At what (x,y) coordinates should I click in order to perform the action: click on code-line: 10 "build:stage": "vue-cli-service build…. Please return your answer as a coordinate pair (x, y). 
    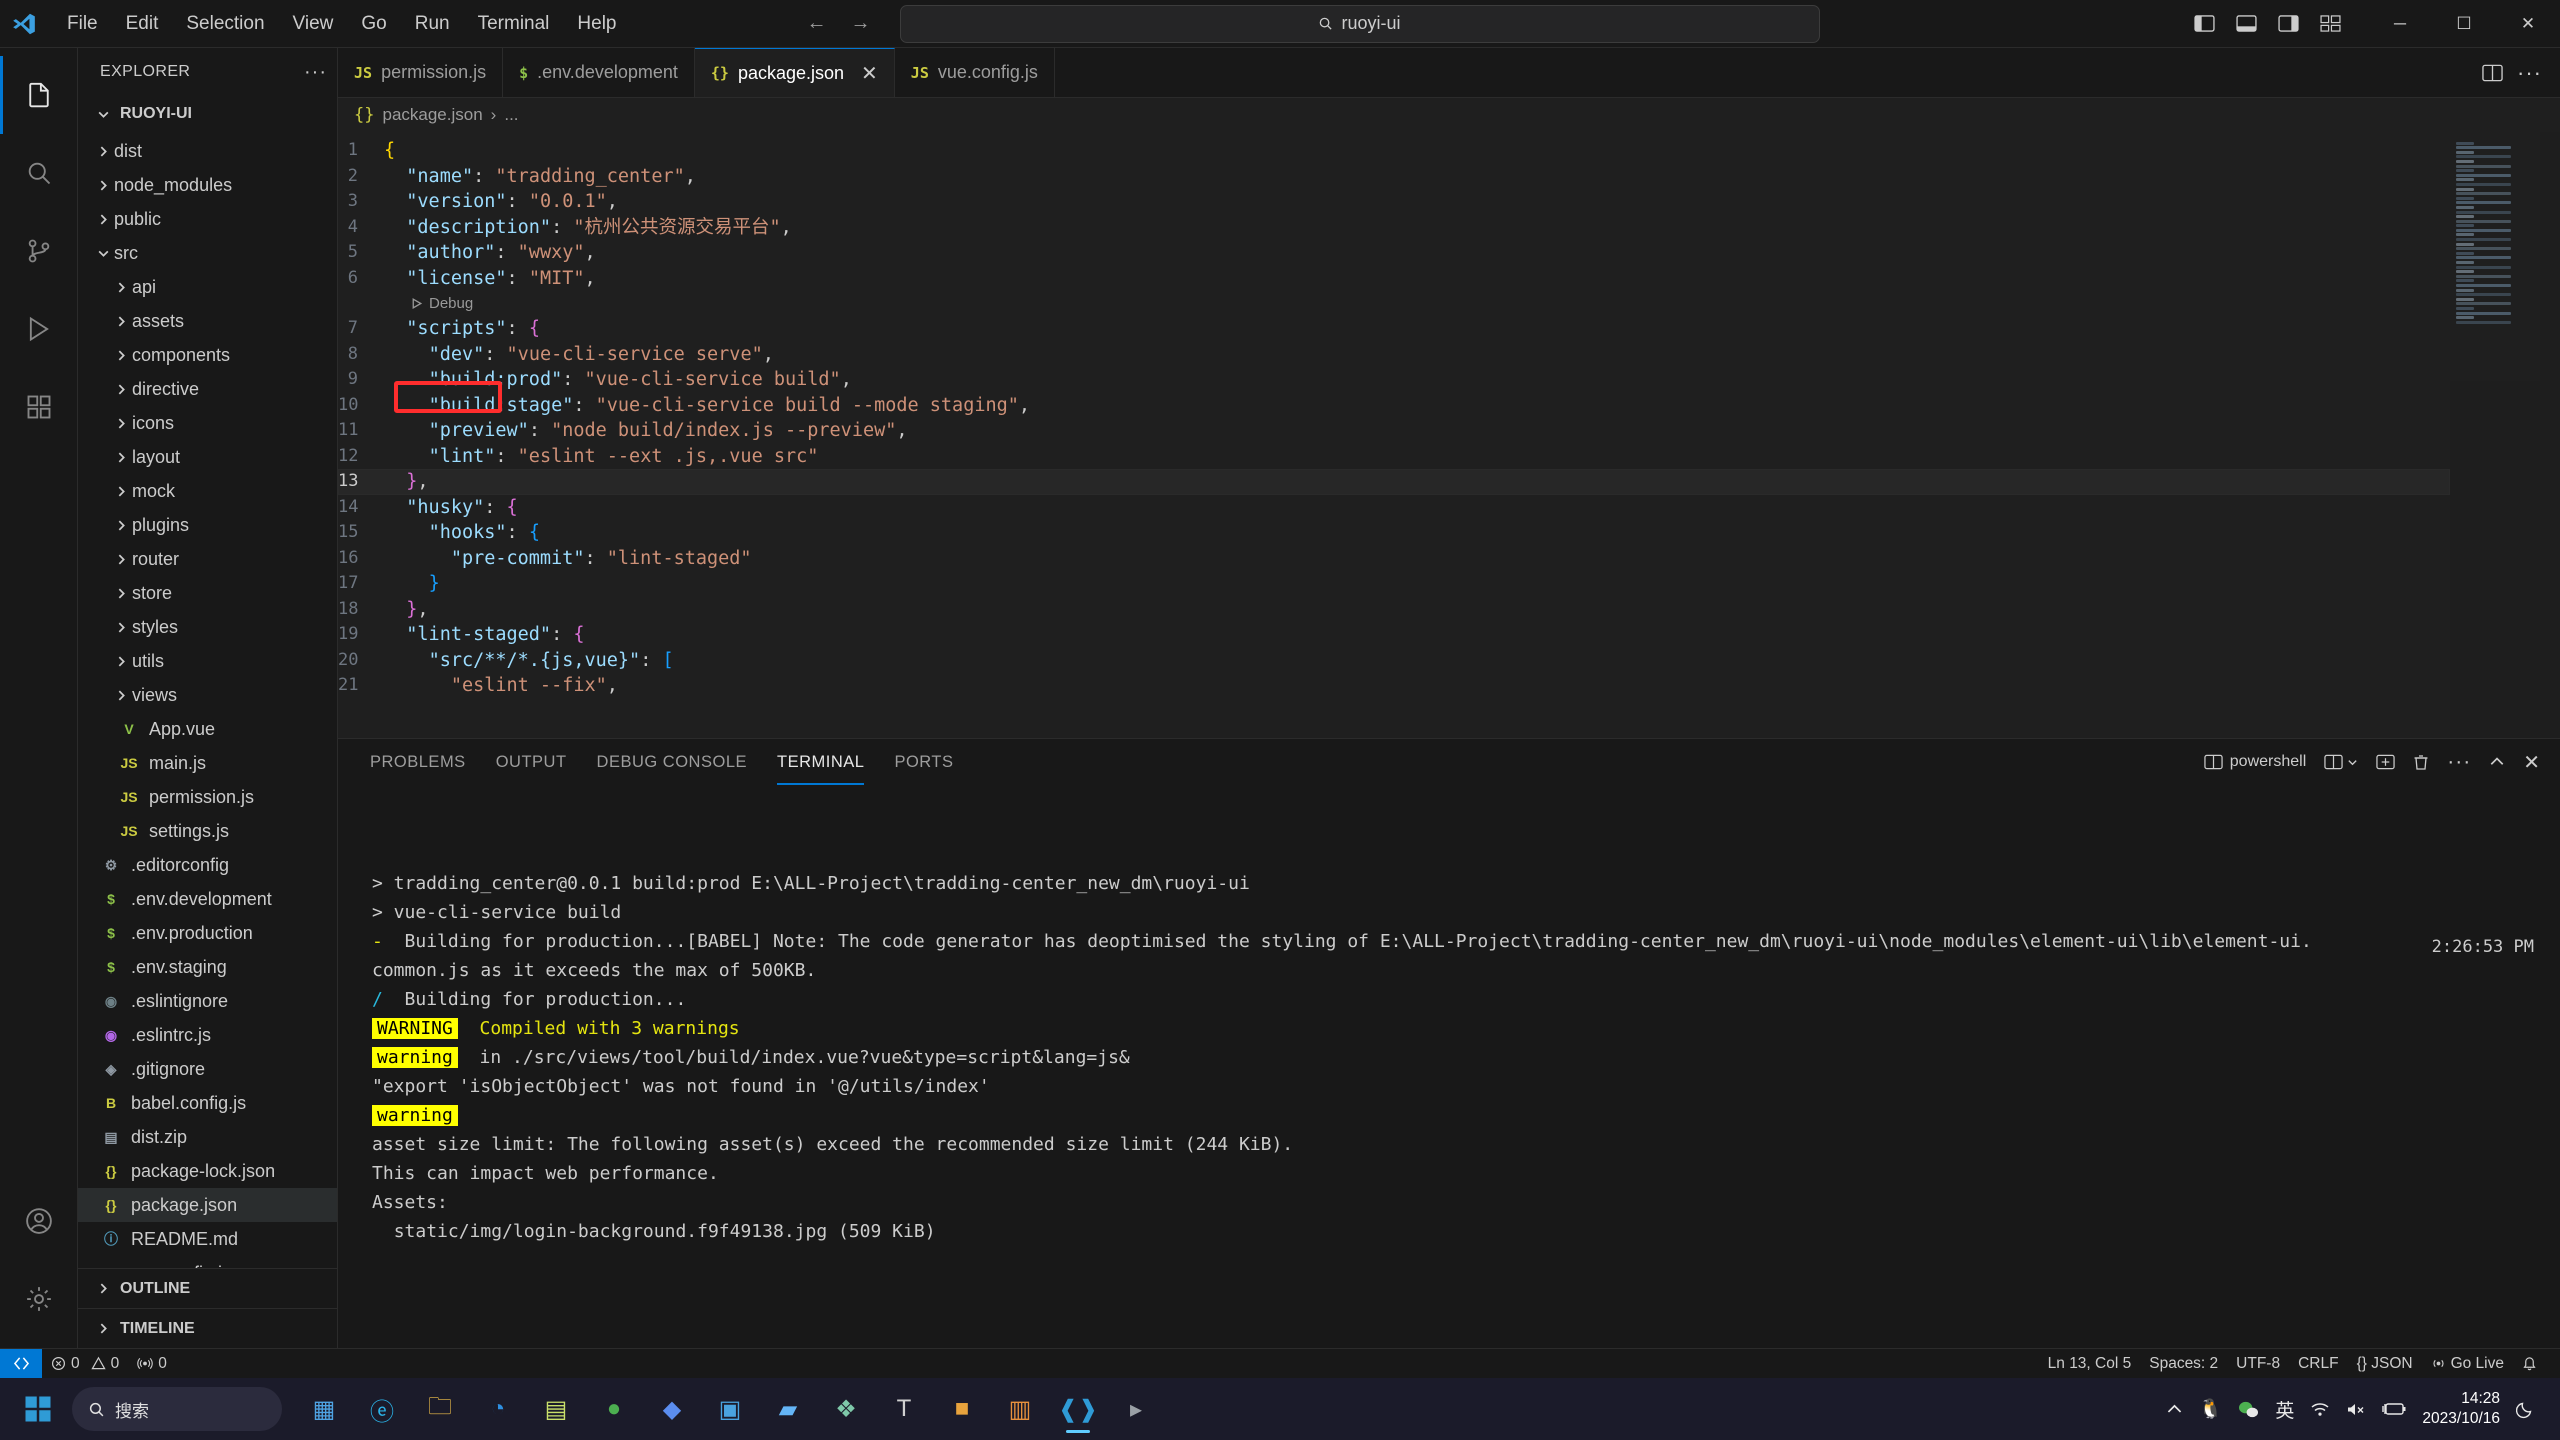
    Looking at the image, I should click on (1394, 406).